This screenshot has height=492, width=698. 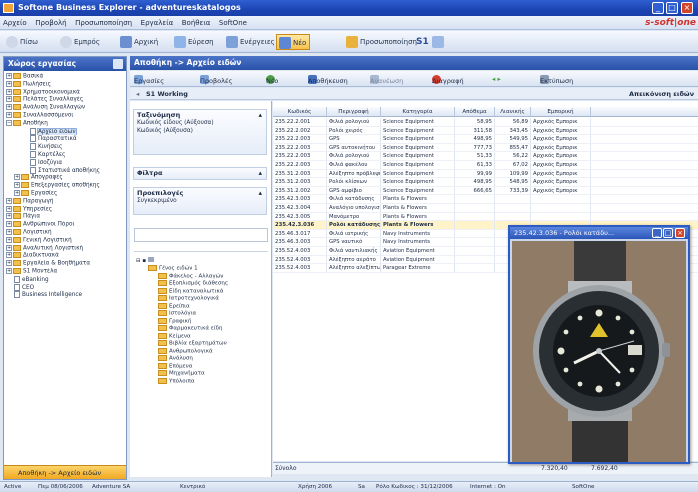 I want to click on folder-item: Υπόλοιπα, so click(x=202, y=381).